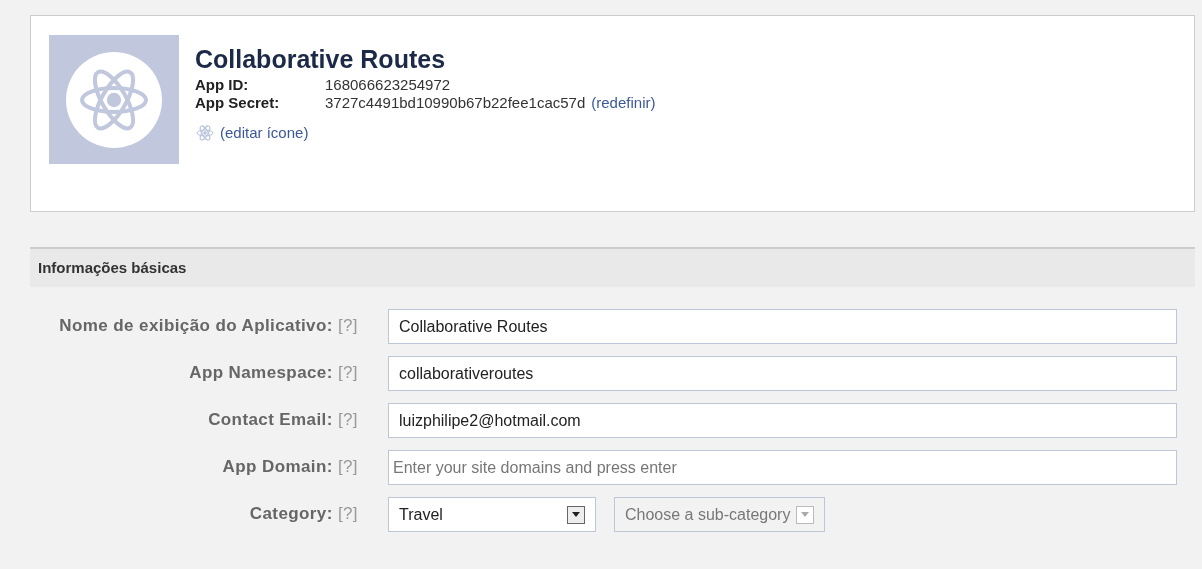 This screenshot has height=569, width=1202. What do you see at coordinates (291, 513) in the screenshot?
I see `field-label: Category:` at bounding box center [291, 513].